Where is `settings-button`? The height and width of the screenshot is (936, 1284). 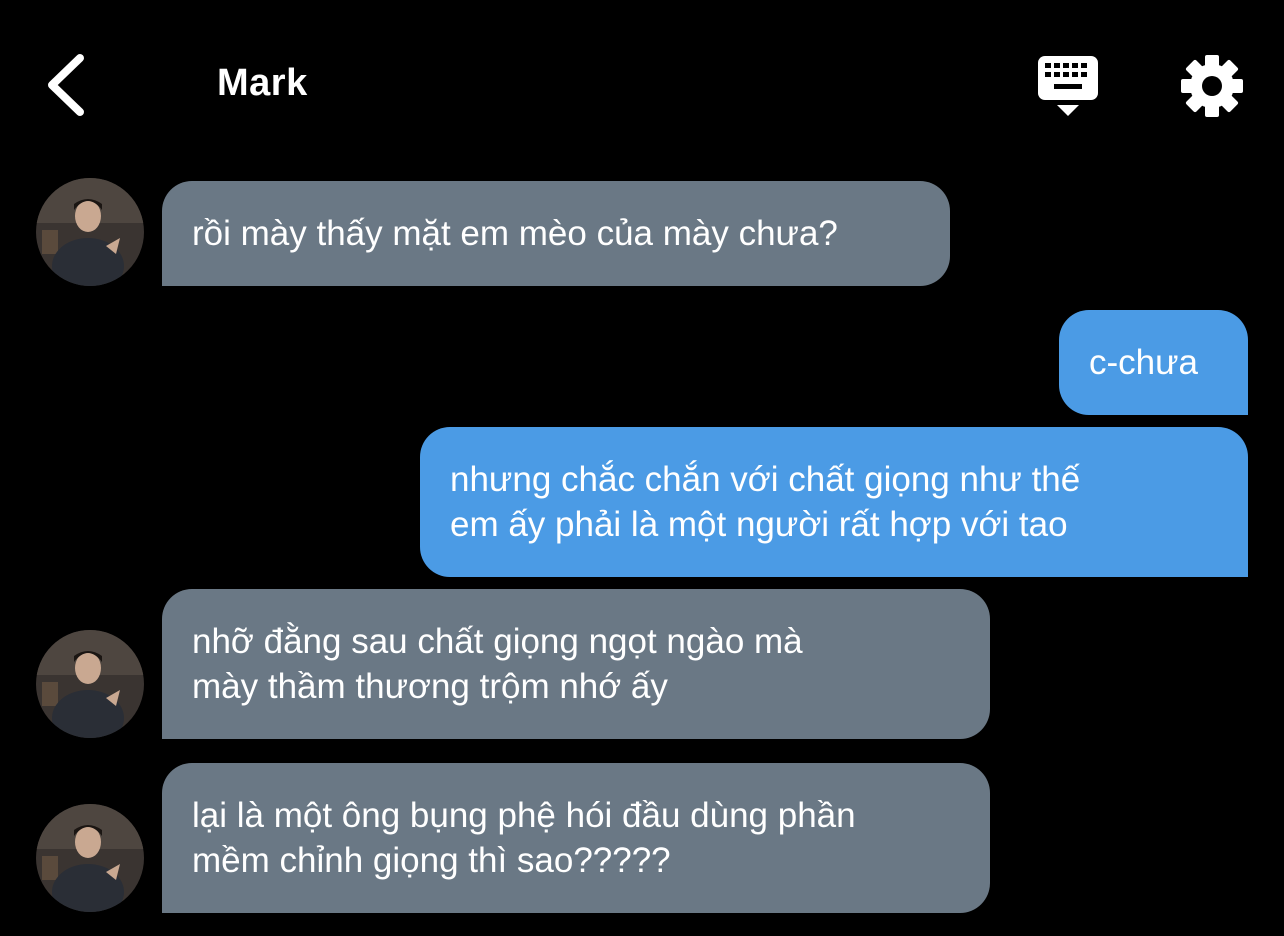
settings-button is located at coordinates (1212, 86).